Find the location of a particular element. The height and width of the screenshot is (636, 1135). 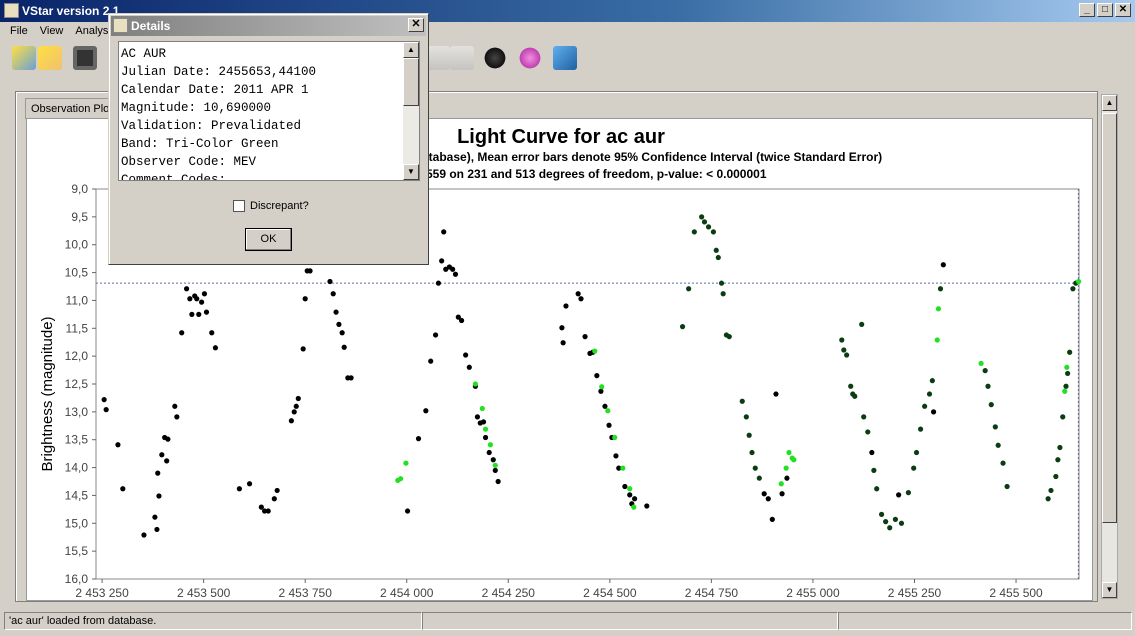

x-tick-label: 2 454 250 is located at coordinates (509, 593).